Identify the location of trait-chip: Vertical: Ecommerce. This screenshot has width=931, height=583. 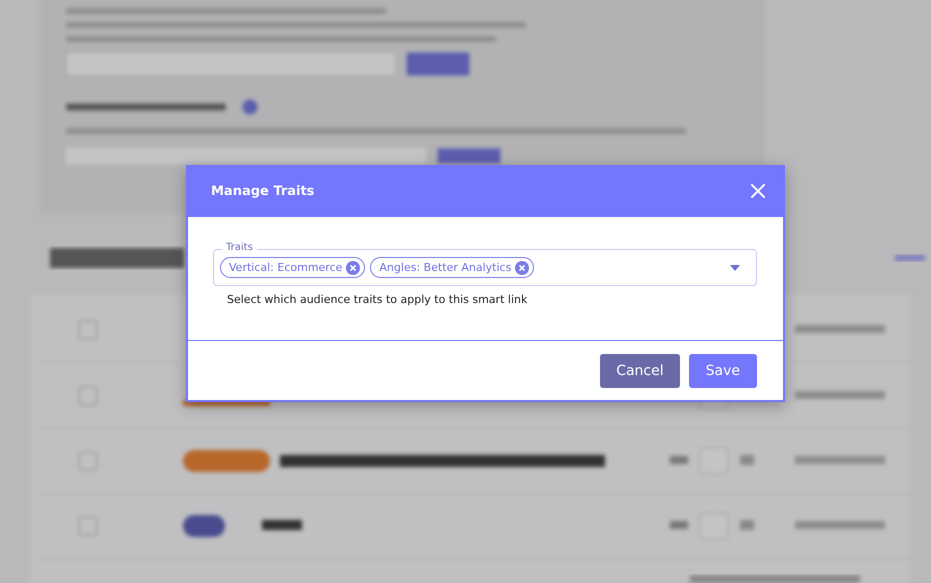
(293, 267).